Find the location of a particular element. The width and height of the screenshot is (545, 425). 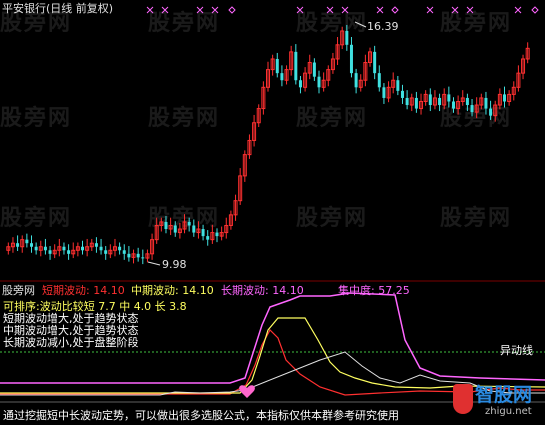

low-pointer is located at coordinates (154, 263).